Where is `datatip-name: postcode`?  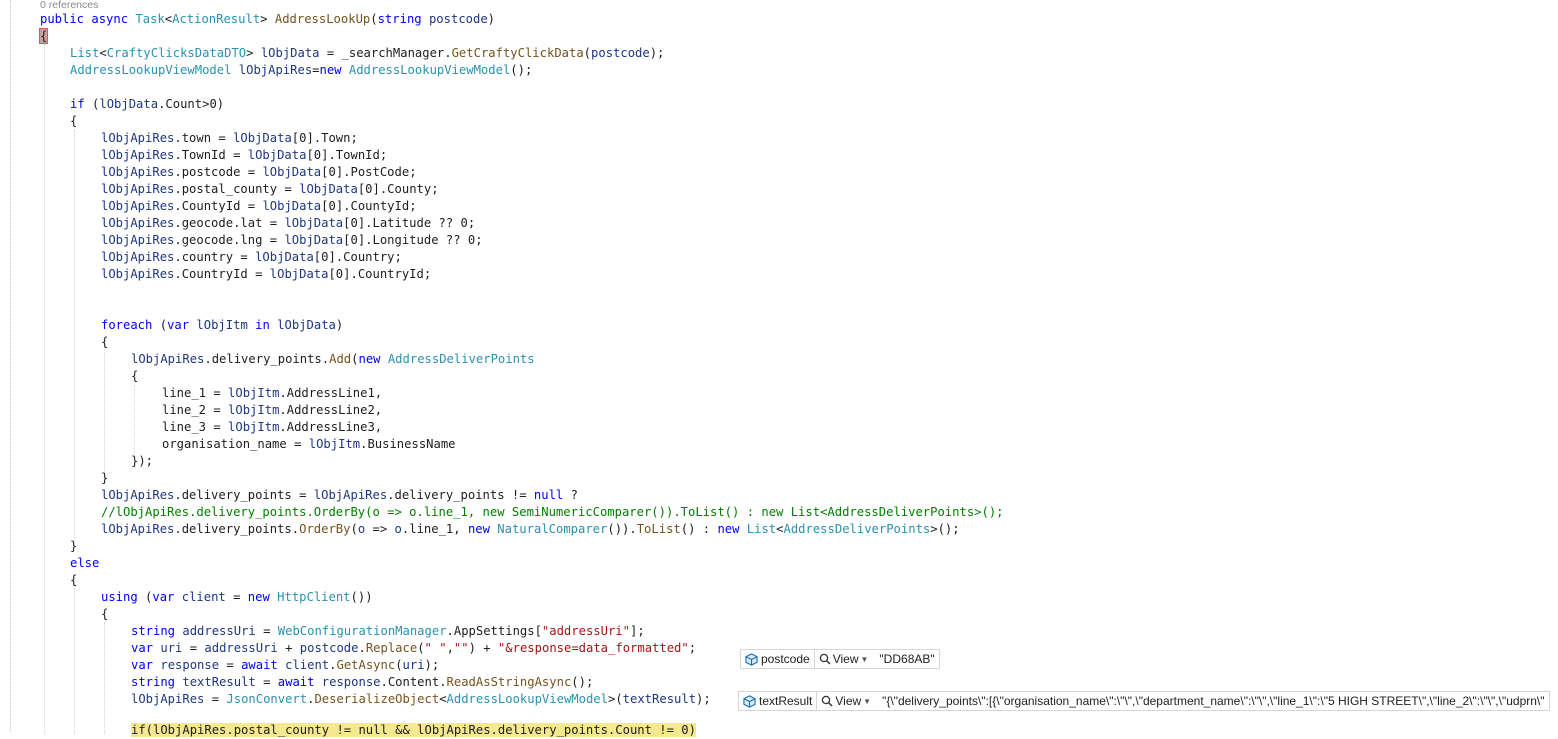 datatip-name: postcode is located at coordinates (777, 659).